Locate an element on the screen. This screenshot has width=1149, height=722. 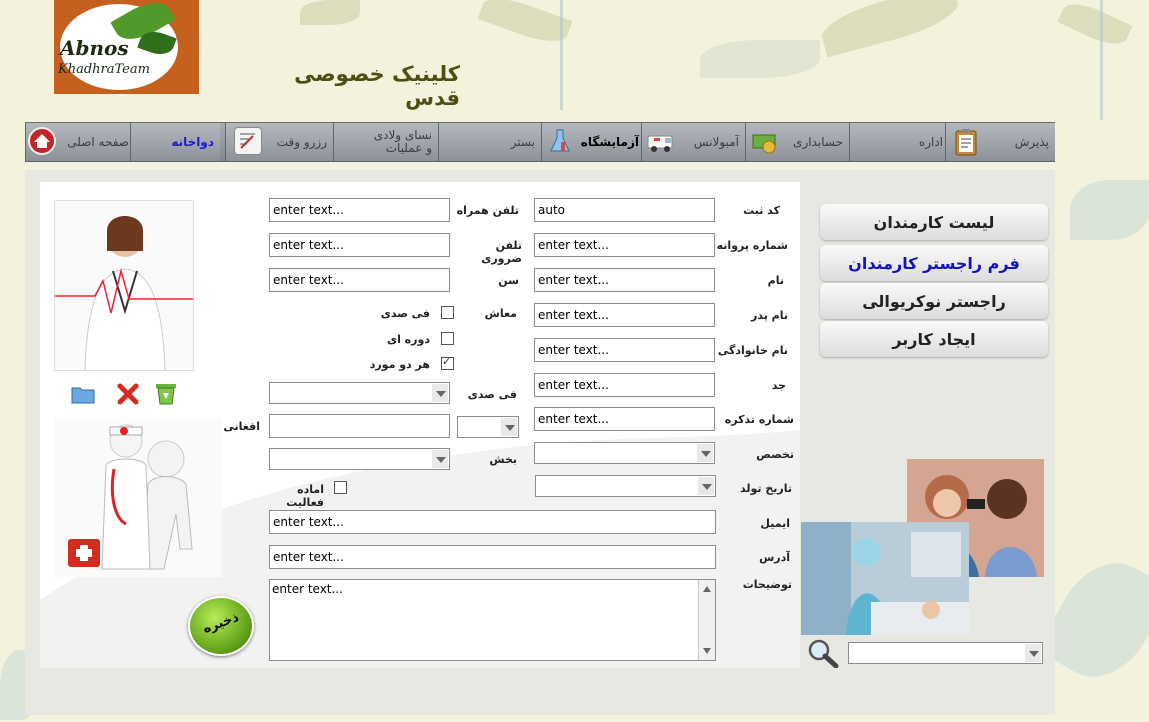
name-input is located at coordinates (624, 280).